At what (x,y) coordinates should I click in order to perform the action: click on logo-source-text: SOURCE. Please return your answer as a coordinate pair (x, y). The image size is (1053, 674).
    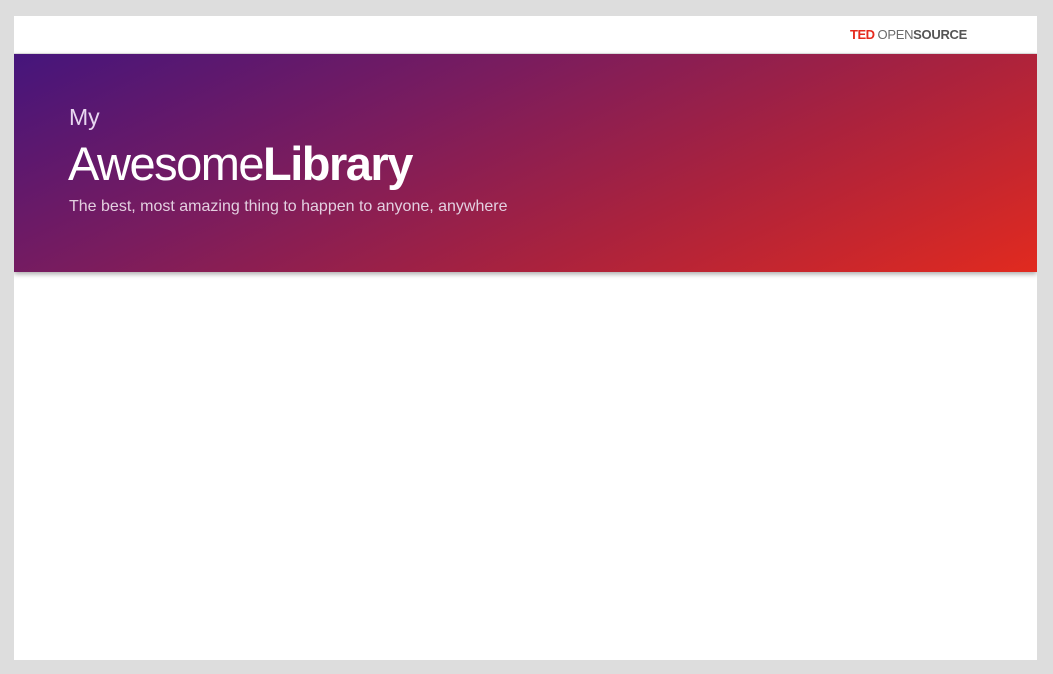
    Looking at the image, I should click on (940, 34).